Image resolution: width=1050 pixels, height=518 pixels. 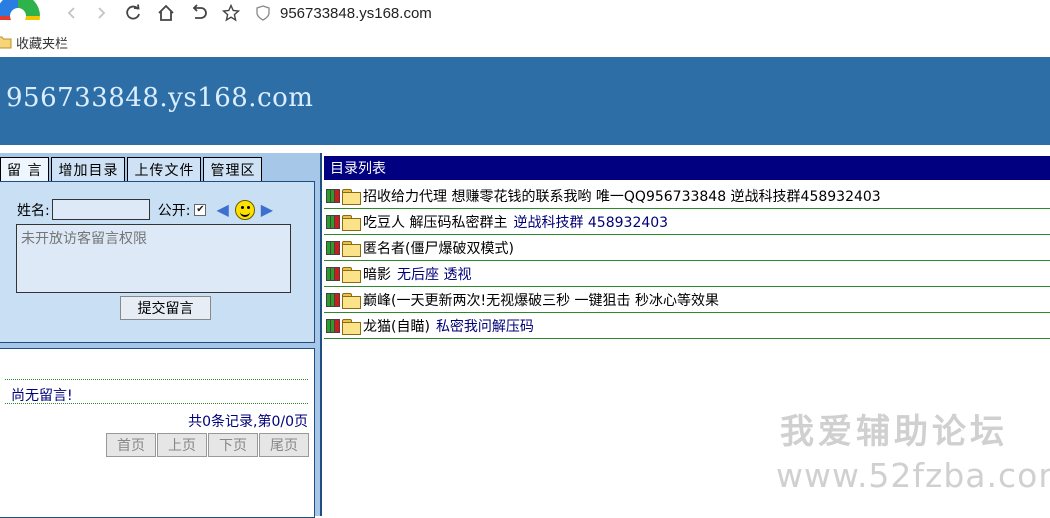 What do you see at coordinates (131, 445) in the screenshot?
I see `first-page-button: 首页` at bounding box center [131, 445].